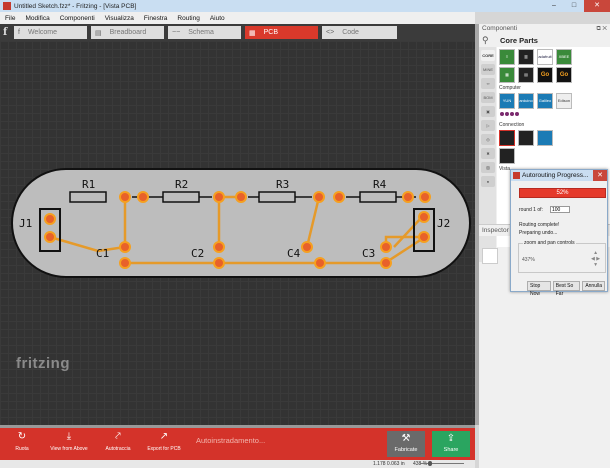  Describe the element at coordinates (442, 463) in the screenshot. I see `zoom-slider` at that location.